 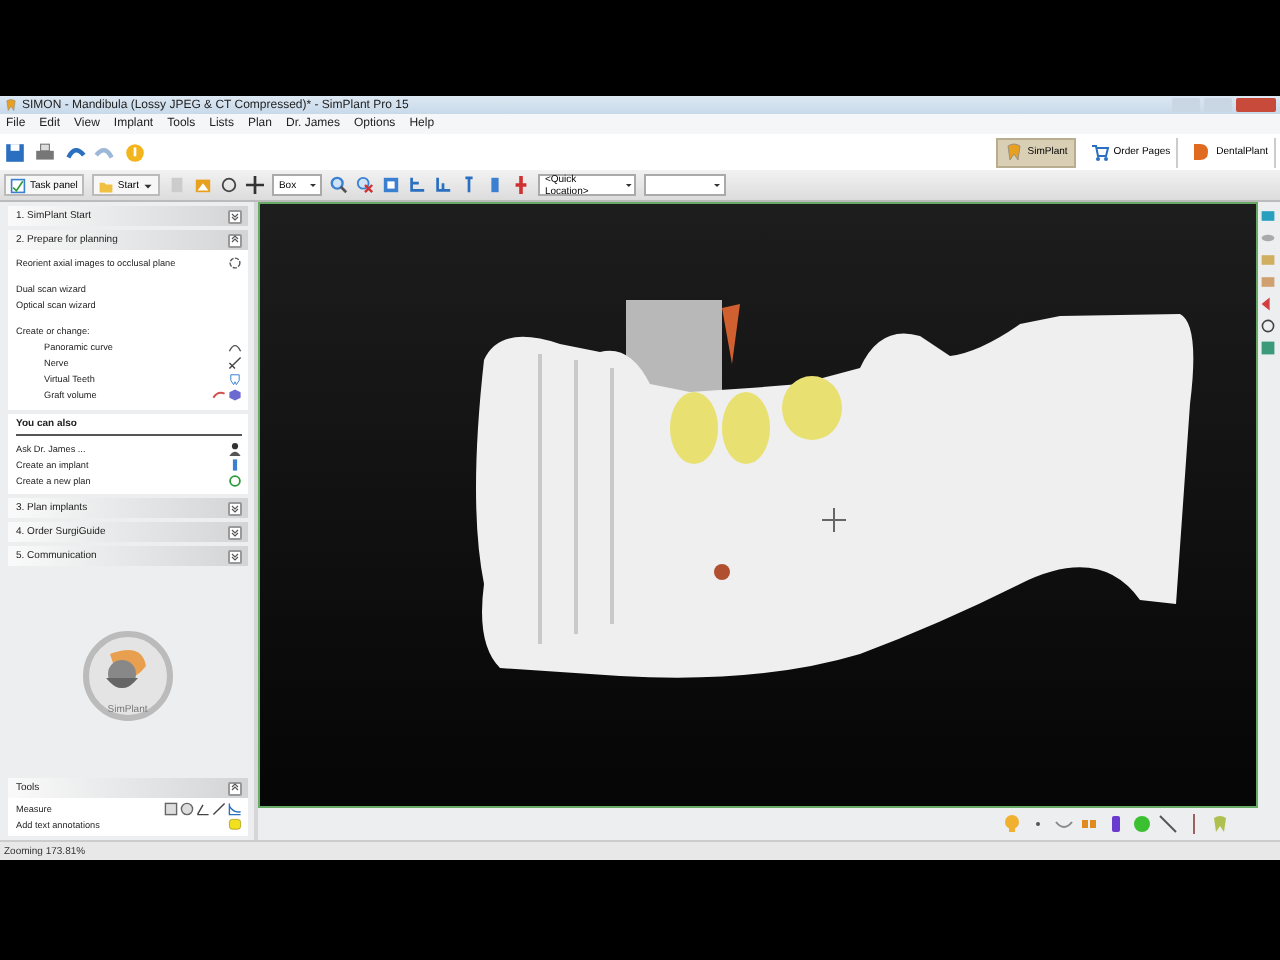 What do you see at coordinates (1268, 216) in the screenshot?
I see `screen-icon` at bounding box center [1268, 216].